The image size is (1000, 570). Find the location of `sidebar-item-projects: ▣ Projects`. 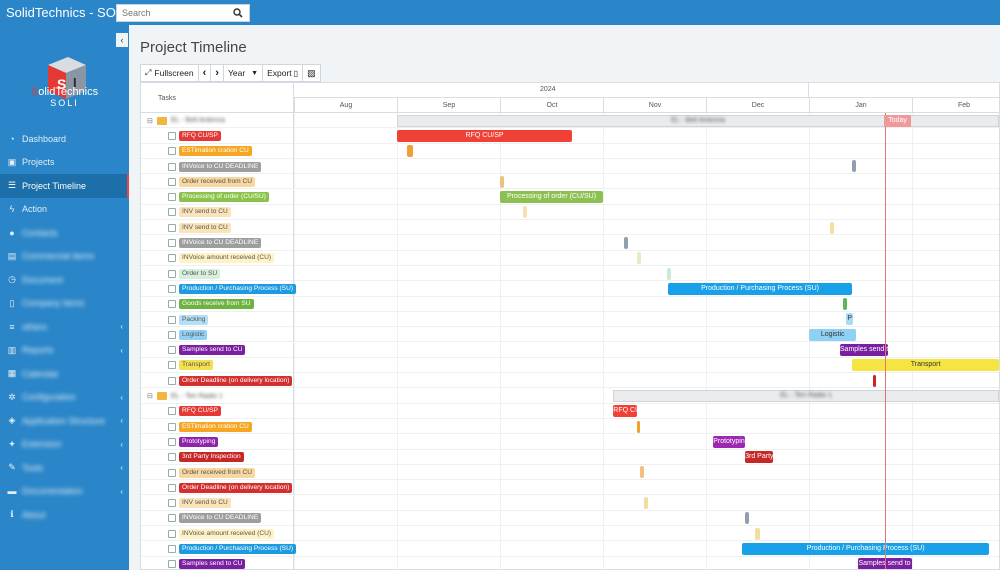

sidebar-item-projects: ▣ Projects is located at coordinates (64, 163).